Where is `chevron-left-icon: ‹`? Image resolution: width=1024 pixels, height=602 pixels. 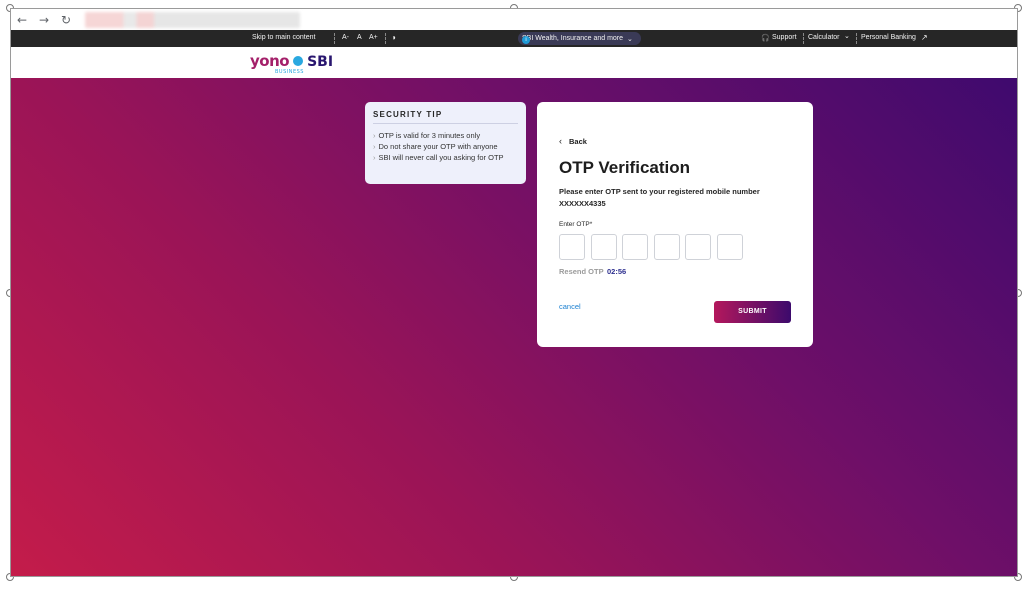
chevron-left-icon: ‹ is located at coordinates (560, 141).